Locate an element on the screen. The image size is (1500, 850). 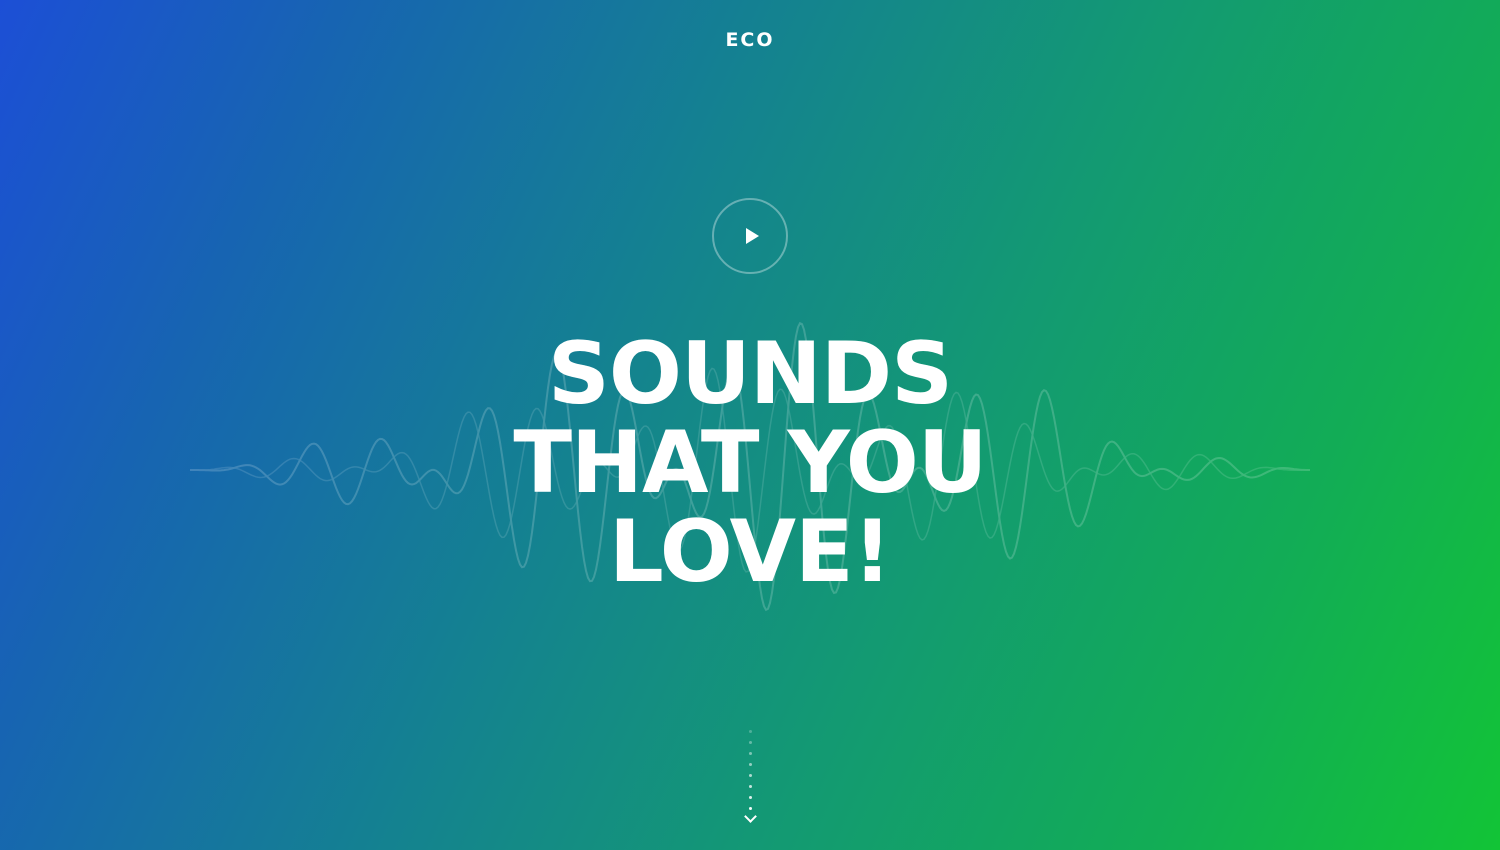
play-button is located at coordinates (750, 236).